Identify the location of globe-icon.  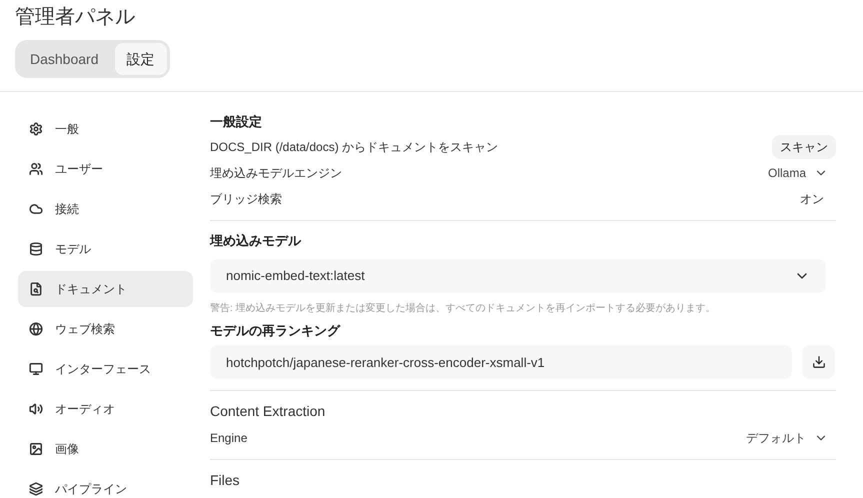
(36, 329).